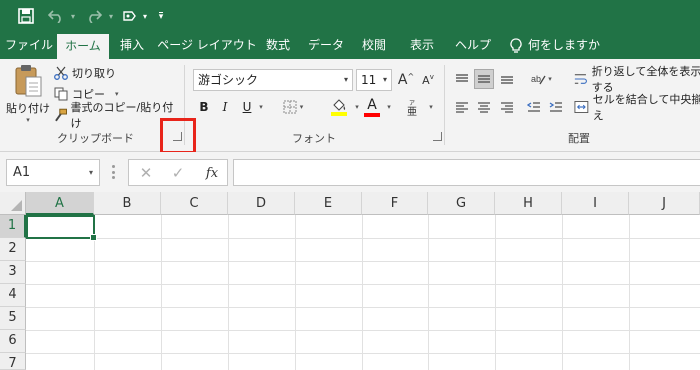 This screenshot has height=370, width=700. What do you see at coordinates (13, 295) in the screenshot?
I see `row-header-4: 4` at bounding box center [13, 295].